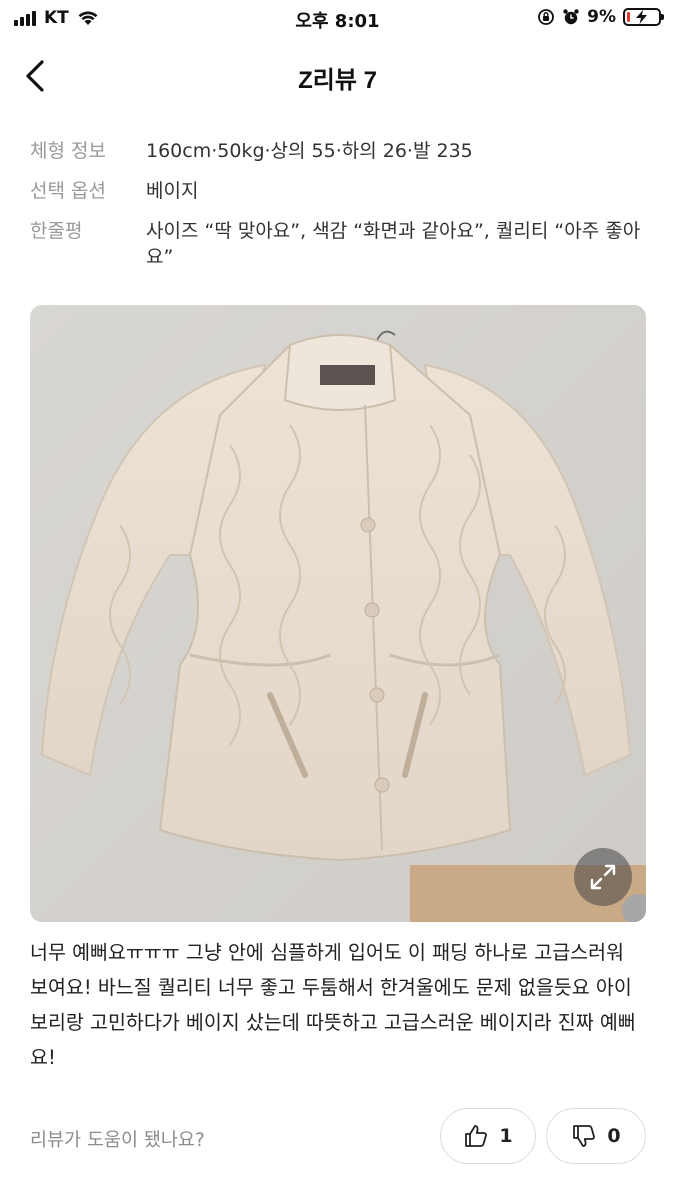 This screenshot has height=1200, width=675. What do you see at coordinates (340, 191) in the screenshot?
I see `info-row-option: 선택 옵션 베이지` at bounding box center [340, 191].